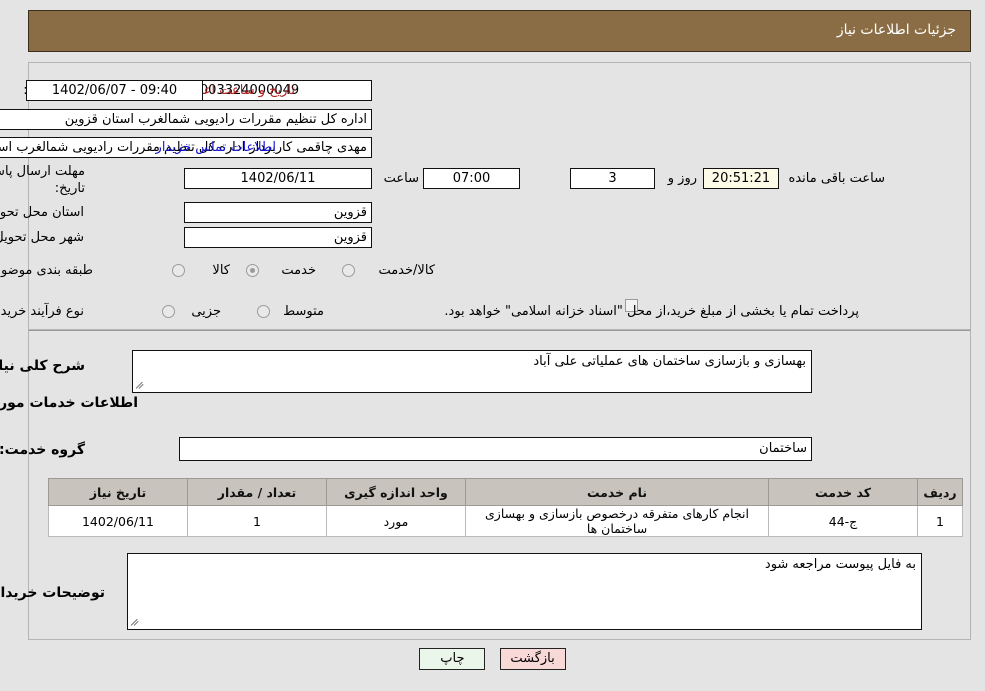 The height and width of the screenshot is (691, 985). I want to click on remaining-days-value: 3, so click(612, 178).